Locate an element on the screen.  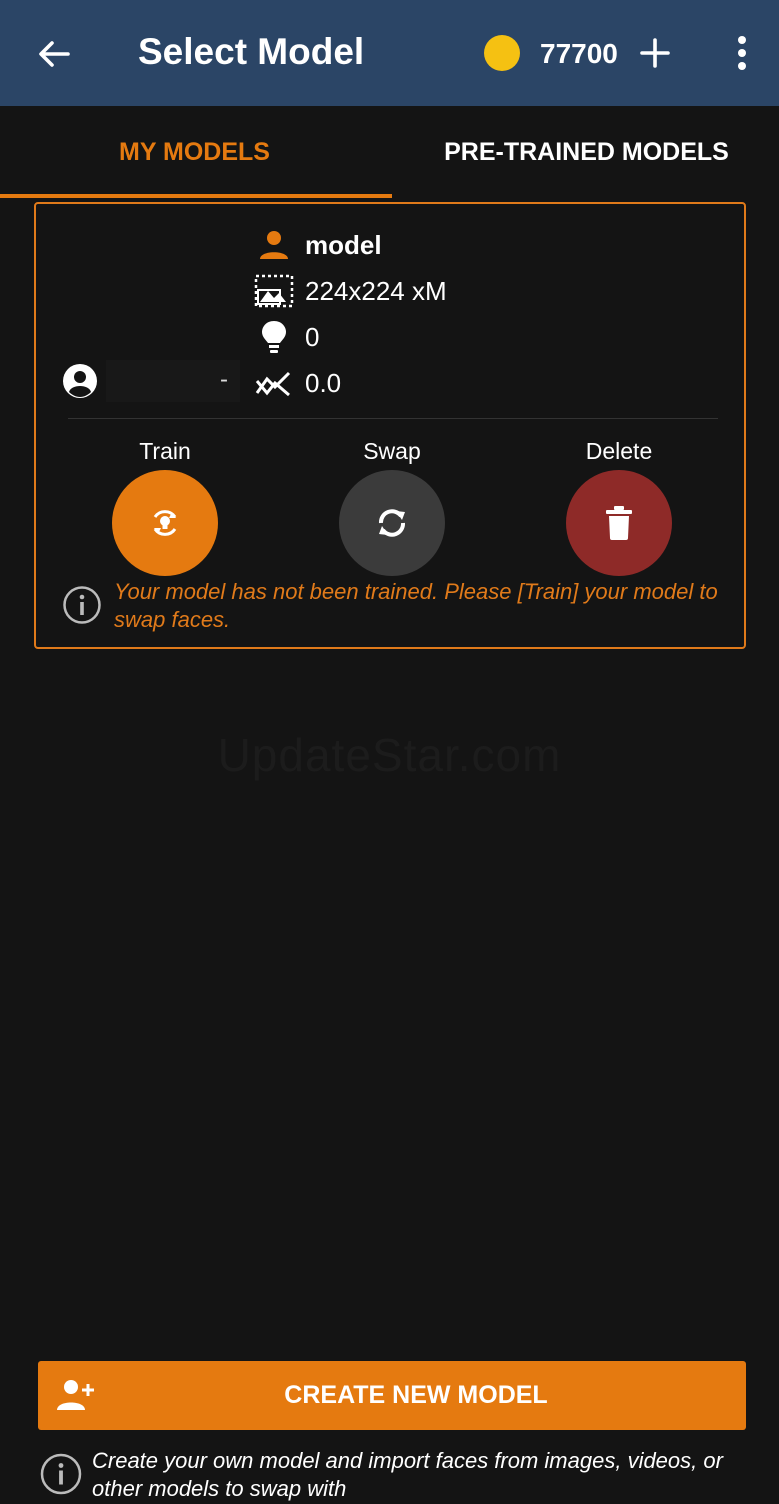
create-new-model-button: CREATE NEW MODEL is located at coordinates (392, 1395).